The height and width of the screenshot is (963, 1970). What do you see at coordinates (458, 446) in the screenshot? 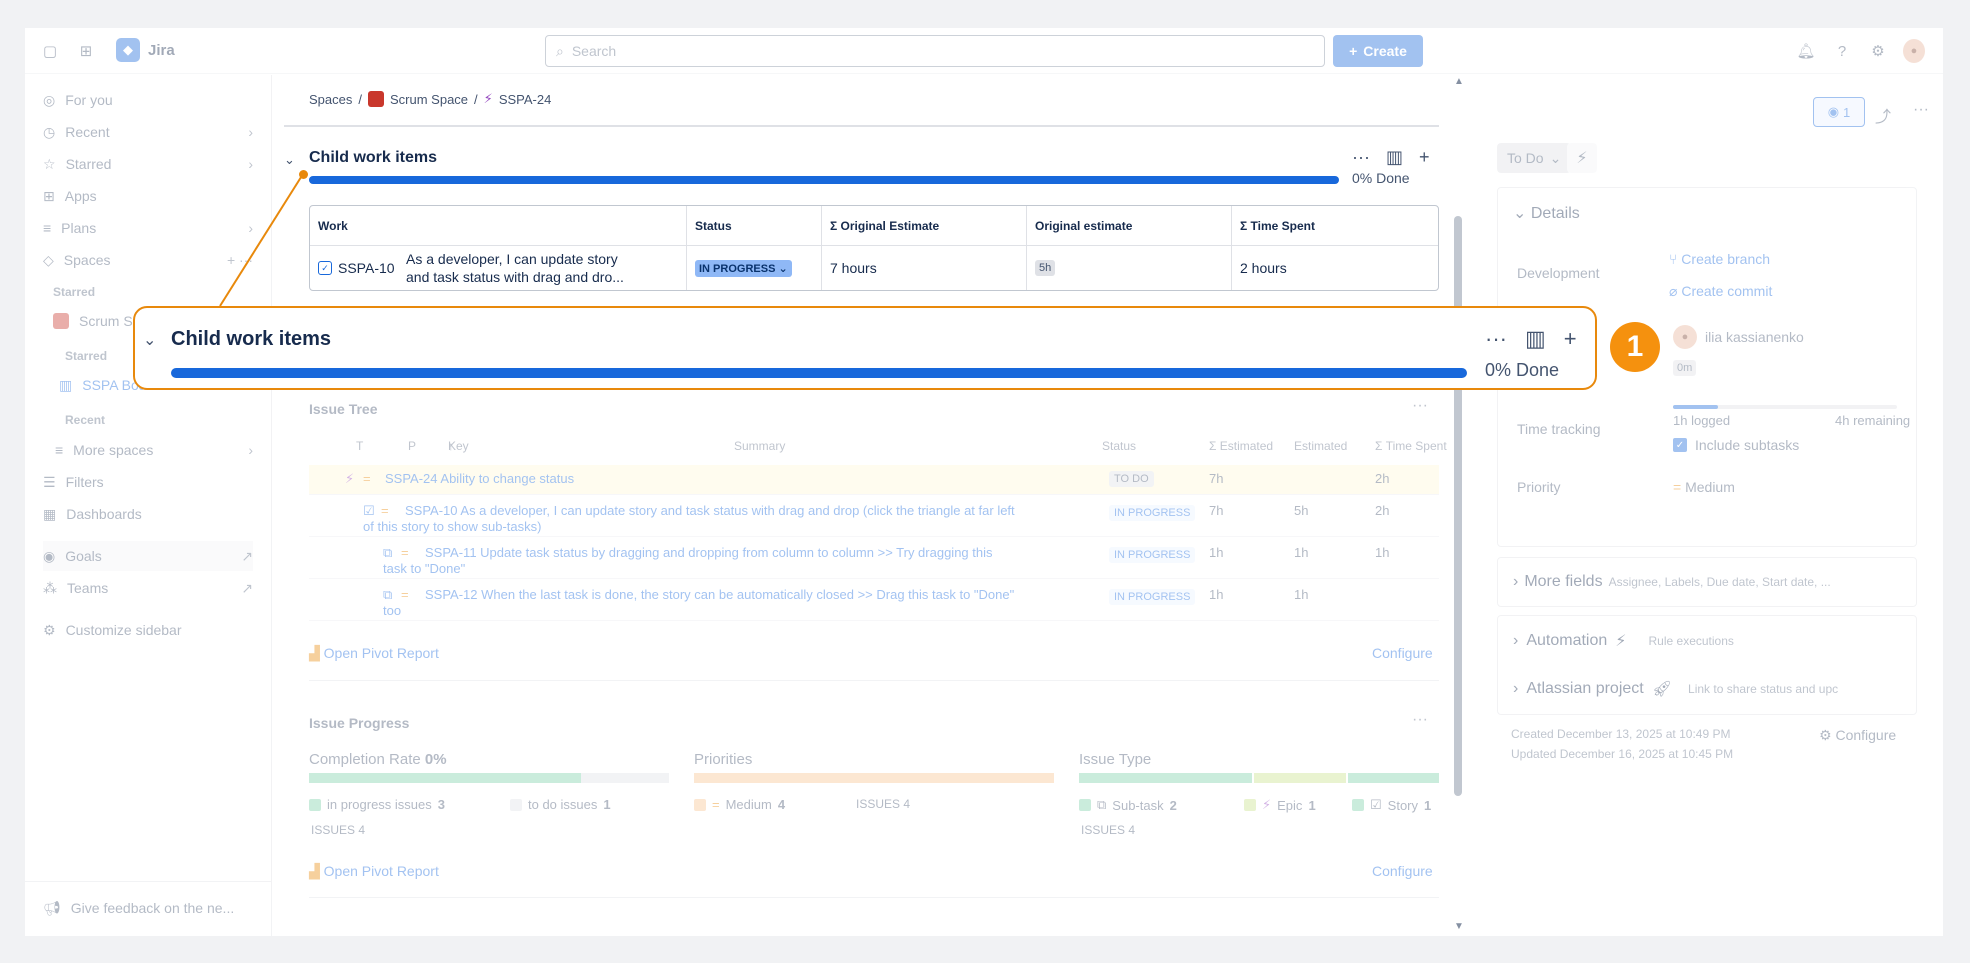
I see `column-header-key: Key ↑` at bounding box center [458, 446].